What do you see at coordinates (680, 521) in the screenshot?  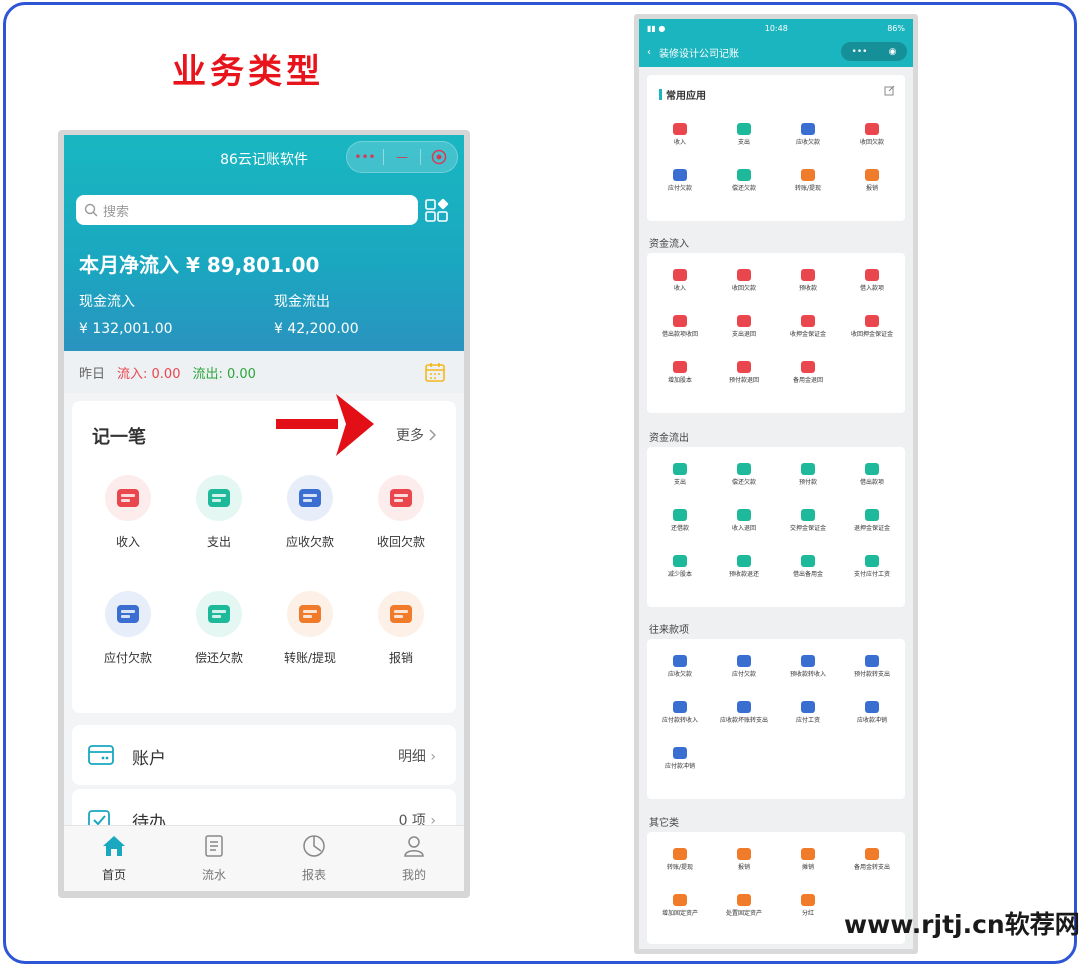 I see `business-type-item: 还借款` at bounding box center [680, 521].